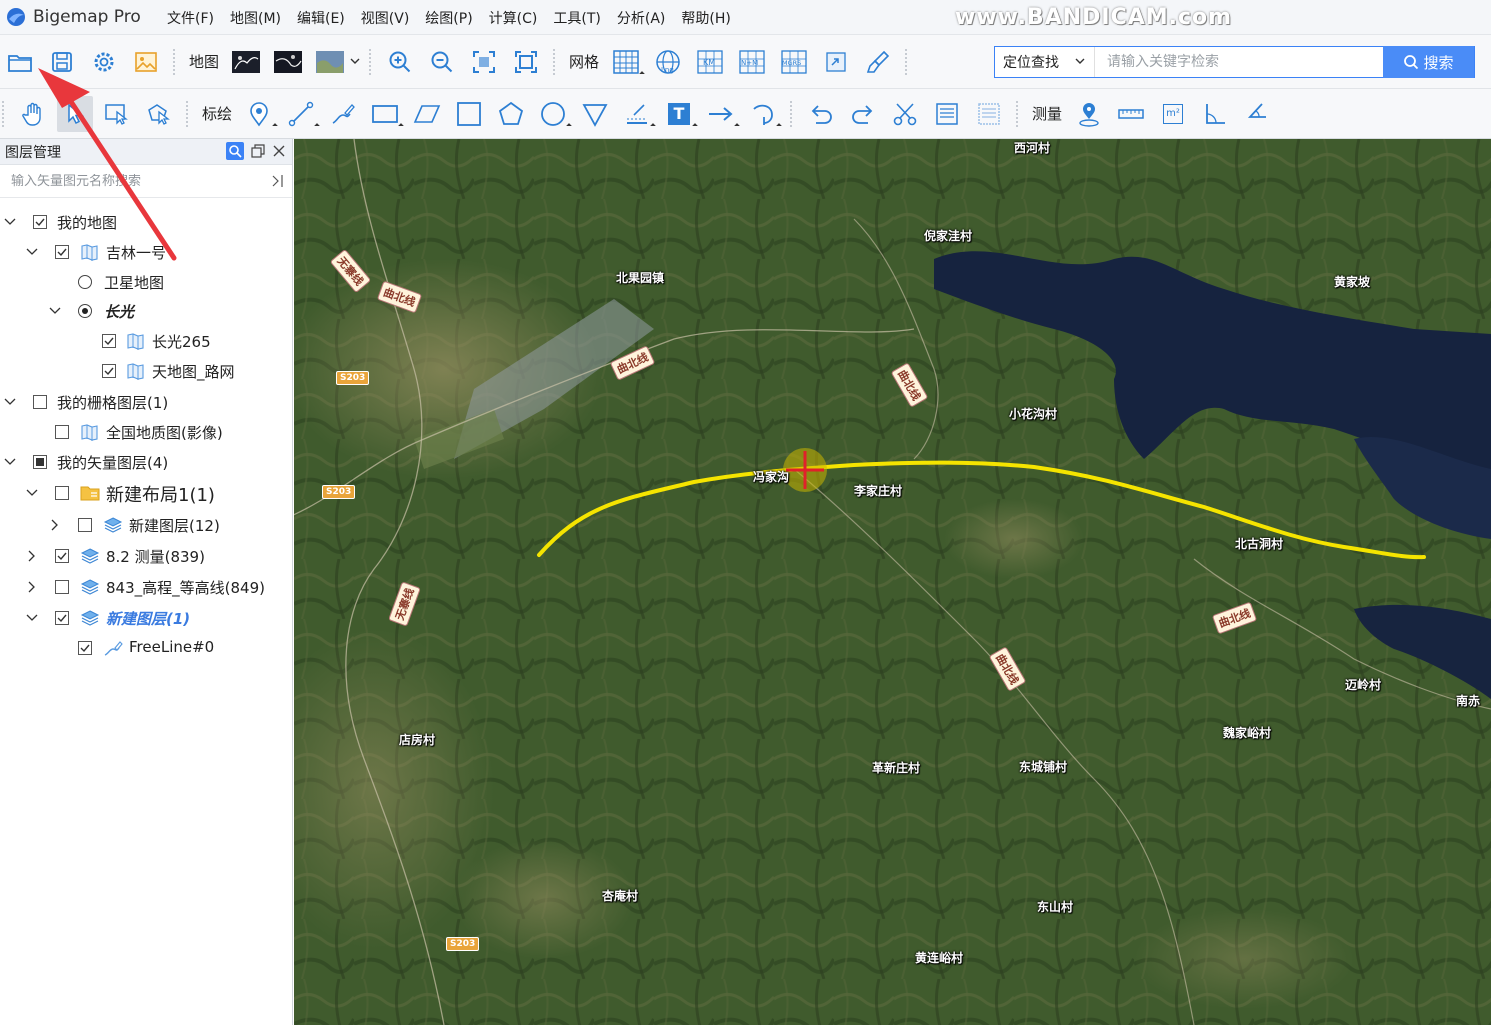 This screenshot has width=1491, height=1025. What do you see at coordinates (146, 648) in the screenshot?
I see `layer-tree-row: FreeLine#0` at bounding box center [146, 648].